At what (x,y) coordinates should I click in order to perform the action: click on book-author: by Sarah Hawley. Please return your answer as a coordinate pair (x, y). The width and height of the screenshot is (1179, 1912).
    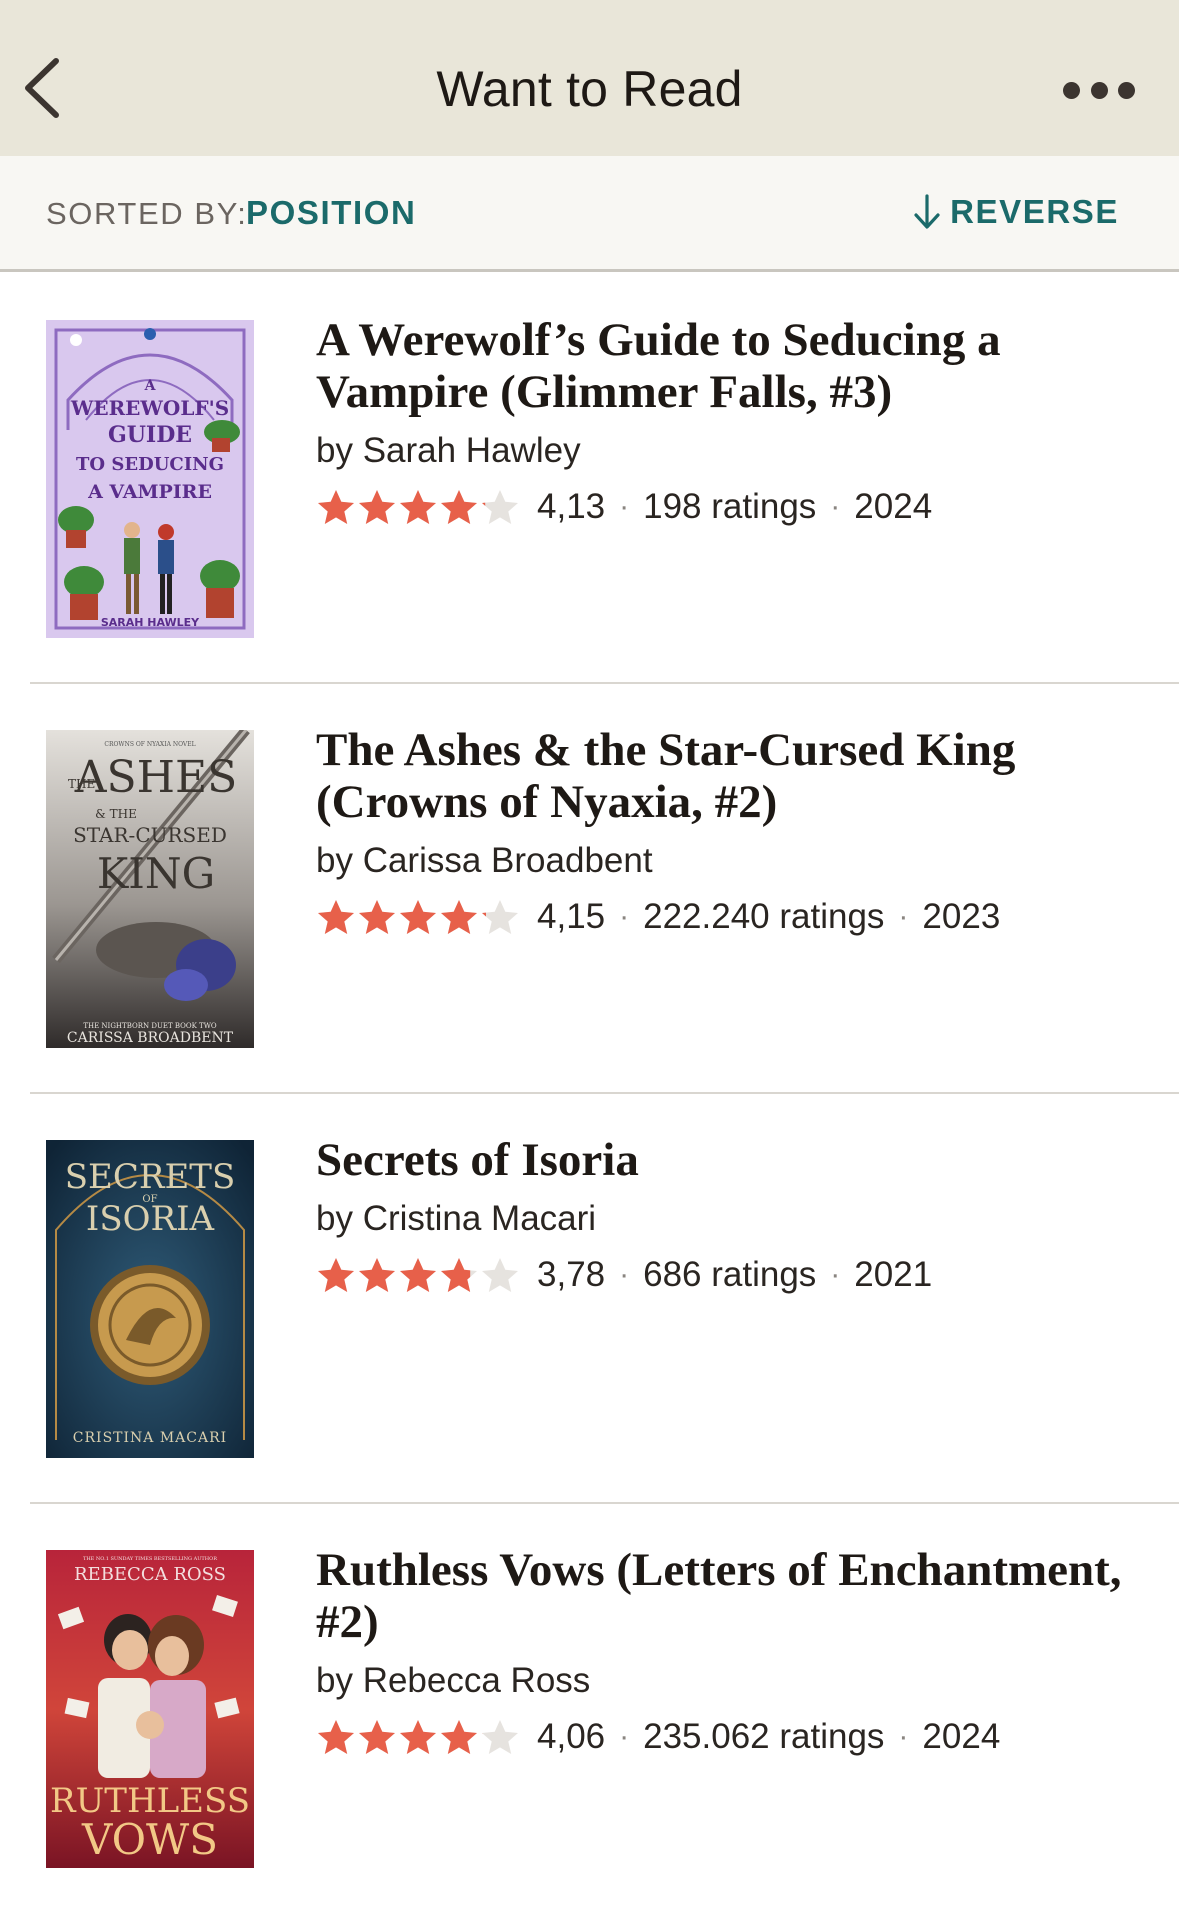
    Looking at the image, I should click on (727, 451).